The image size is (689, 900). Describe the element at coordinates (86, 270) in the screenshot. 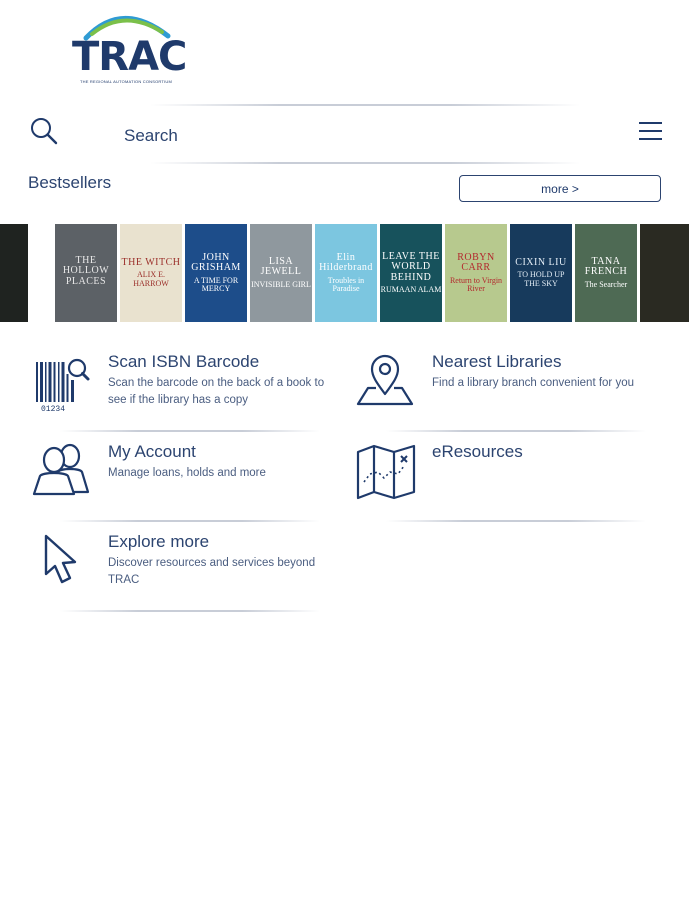

I see `book-title: THE HOLLOW PLACES` at that location.